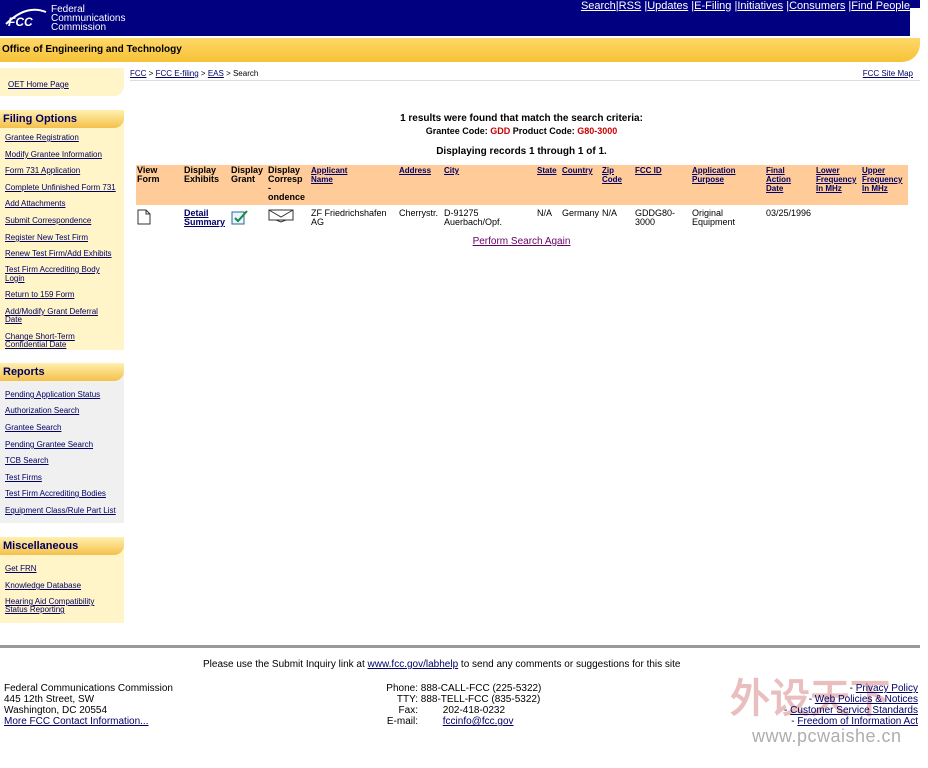 Image resolution: width=928 pixels, height=768 pixels. What do you see at coordinates (548, 185) in the screenshot?
I see `col-state: State` at bounding box center [548, 185].